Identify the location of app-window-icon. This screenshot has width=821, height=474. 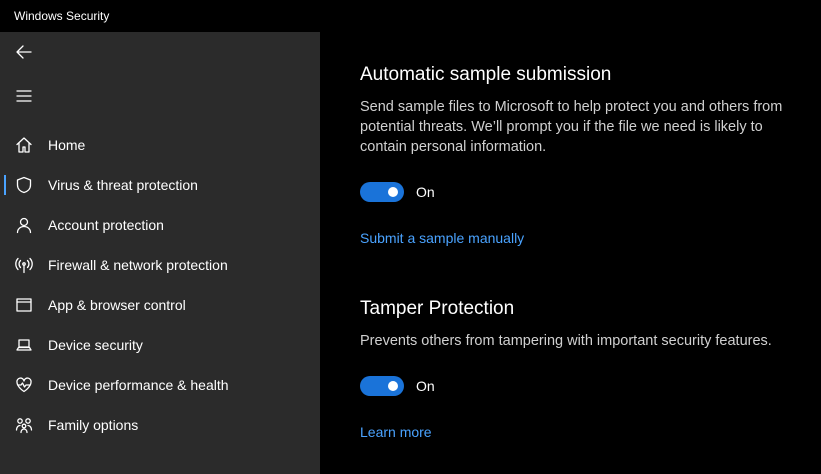
(24, 305).